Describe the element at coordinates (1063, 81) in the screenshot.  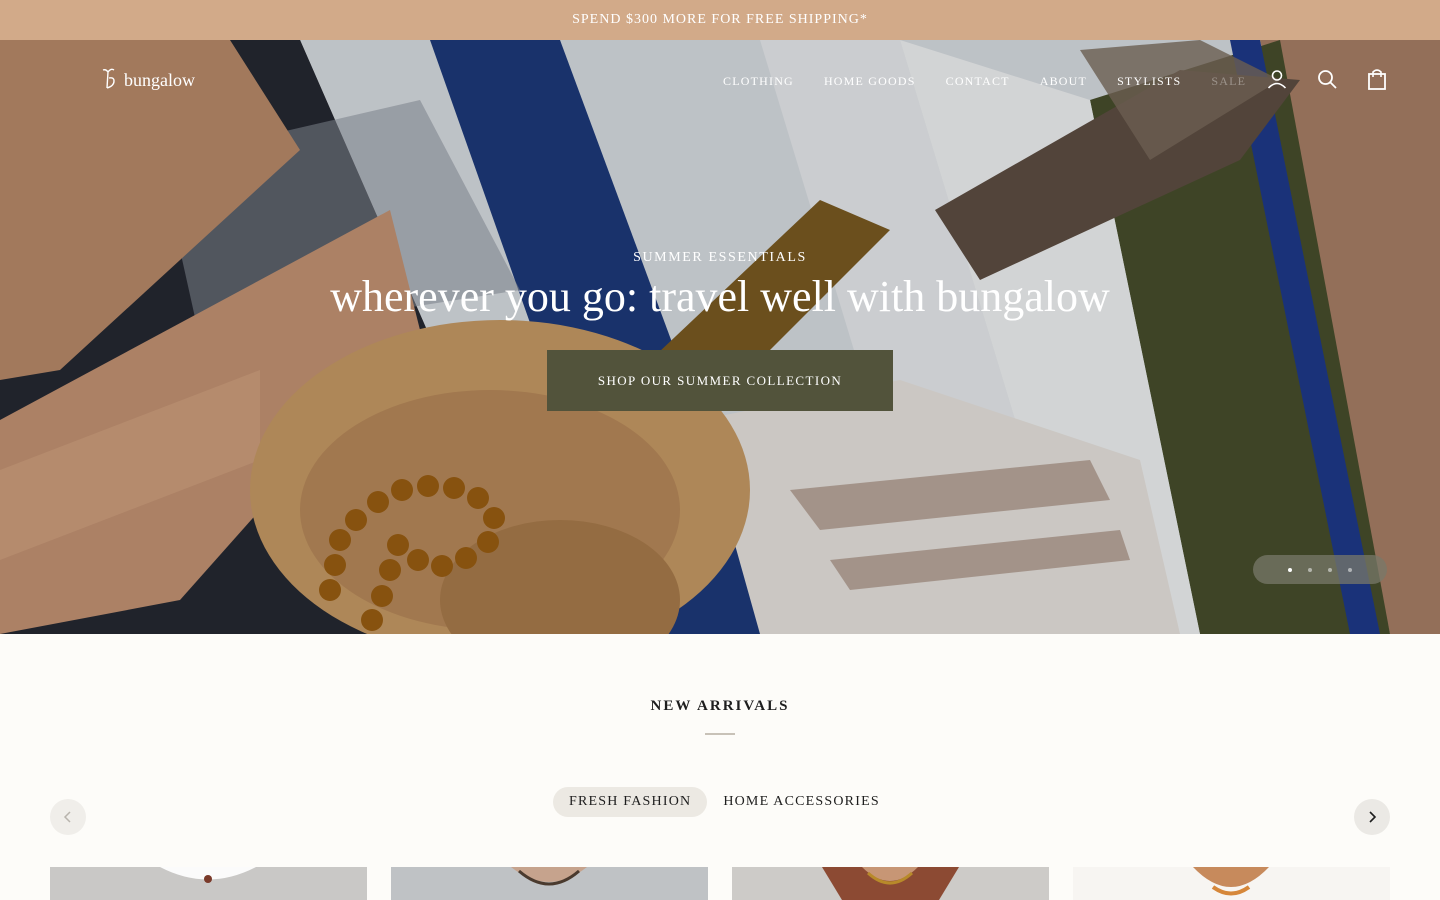
I see `nav-item-about: ABOUT` at that location.